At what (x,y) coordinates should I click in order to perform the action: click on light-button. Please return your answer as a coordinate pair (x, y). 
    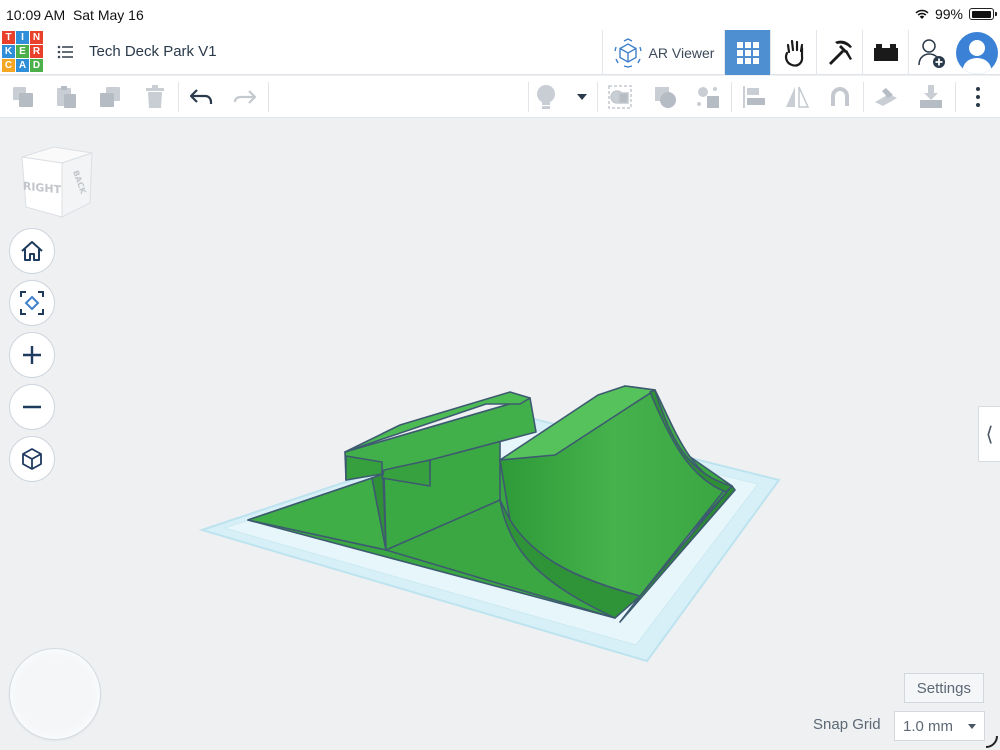
    Looking at the image, I should click on (546, 97).